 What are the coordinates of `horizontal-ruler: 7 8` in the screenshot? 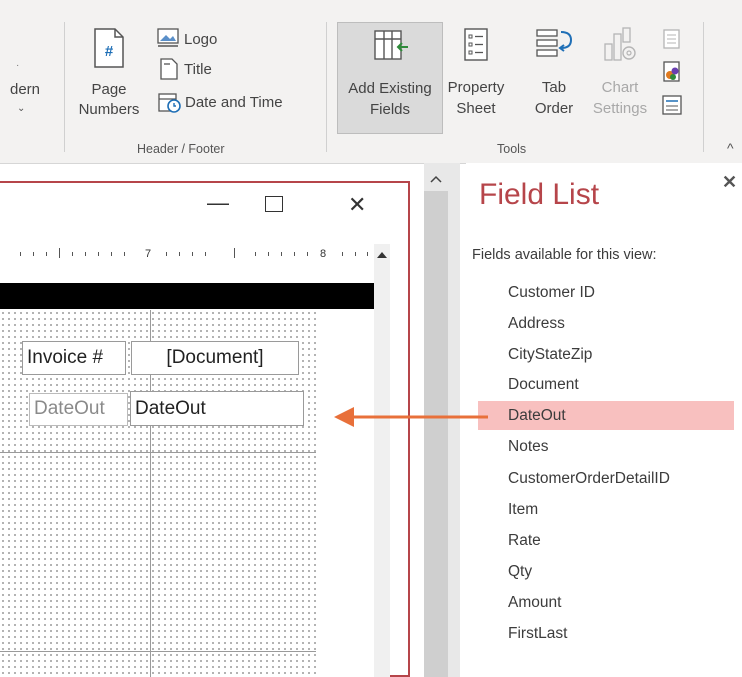 It's located at (187, 255).